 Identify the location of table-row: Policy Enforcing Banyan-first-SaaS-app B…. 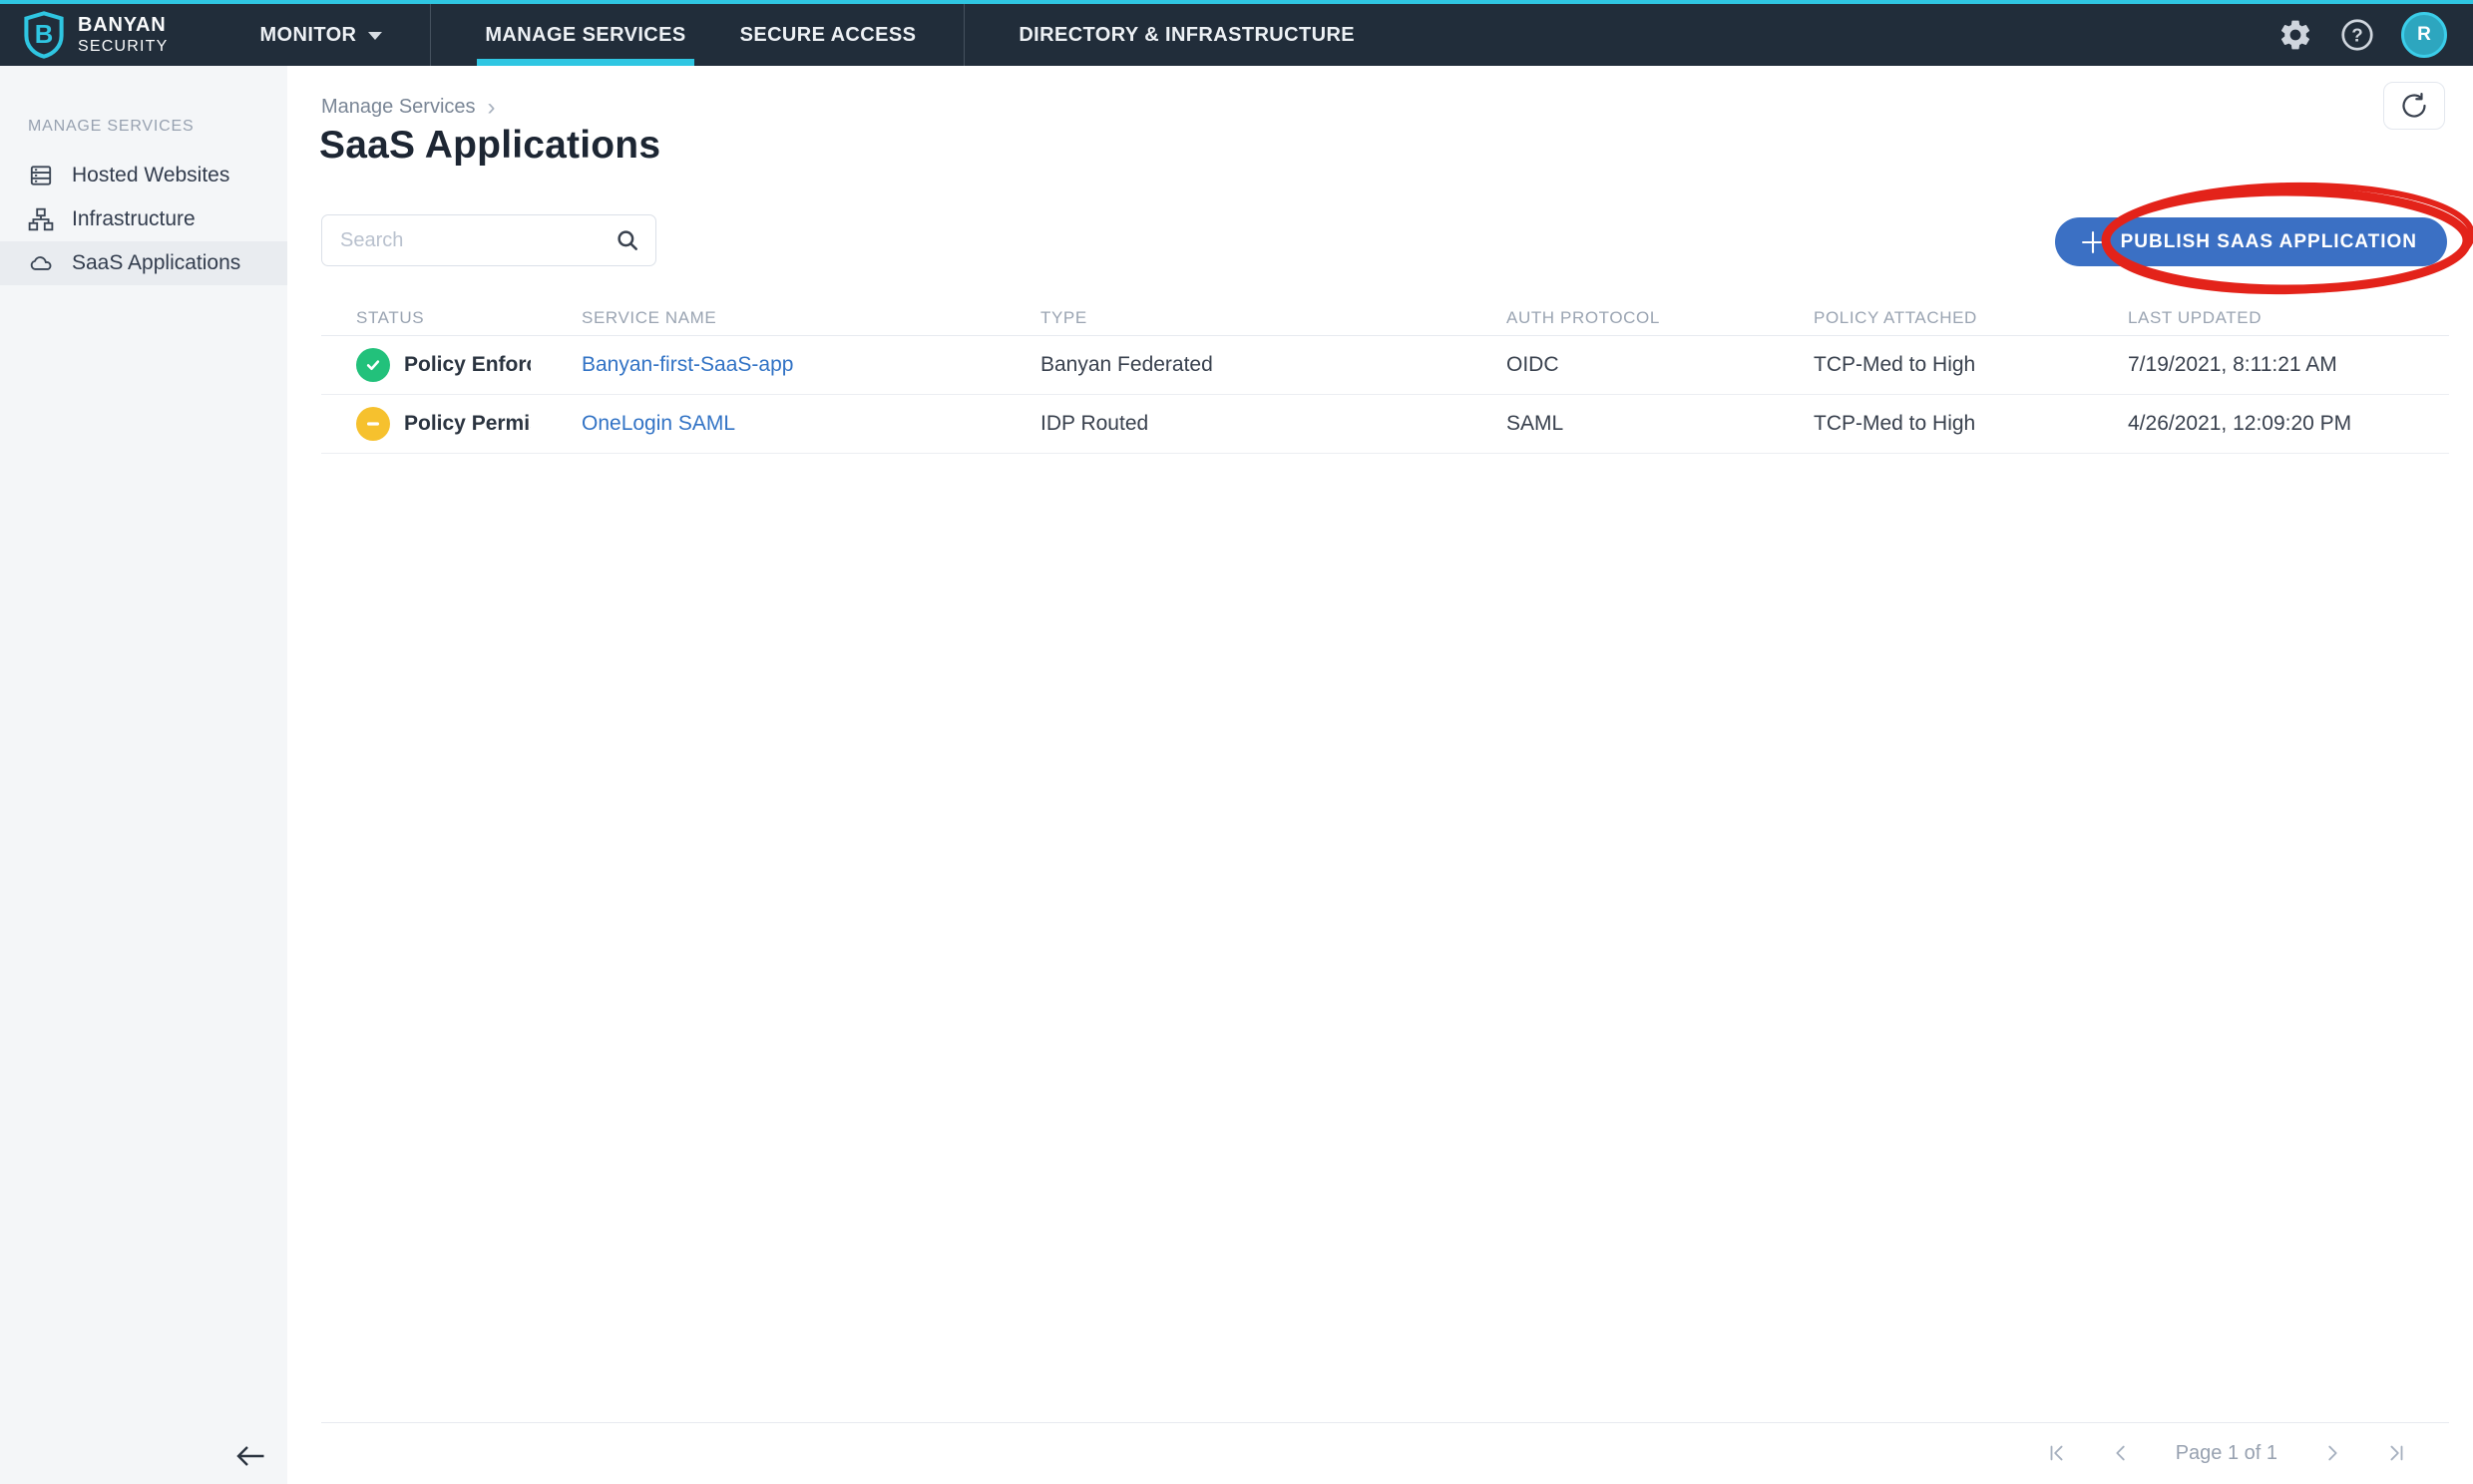
(1385, 365).